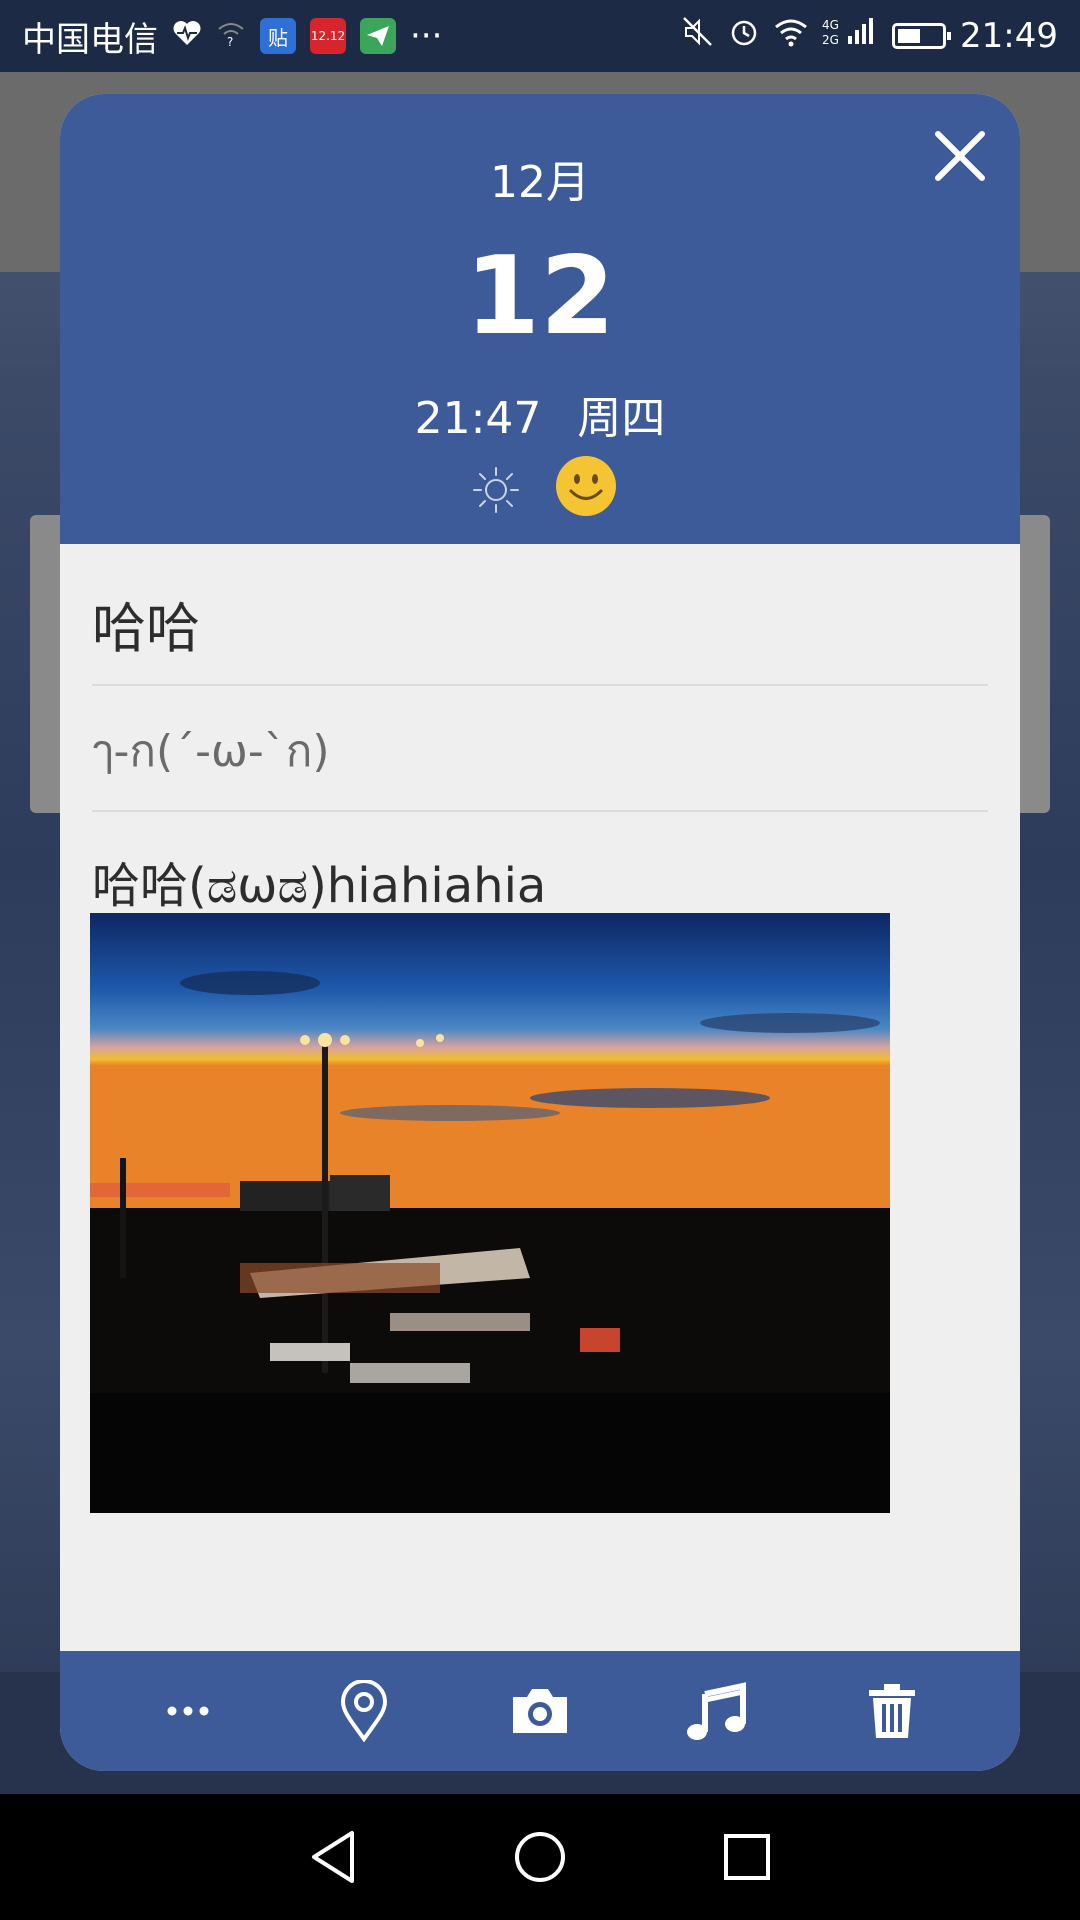 This screenshot has height=1920, width=1080. Describe the element at coordinates (586, 486) in the screenshot. I see `smile-icon` at that location.